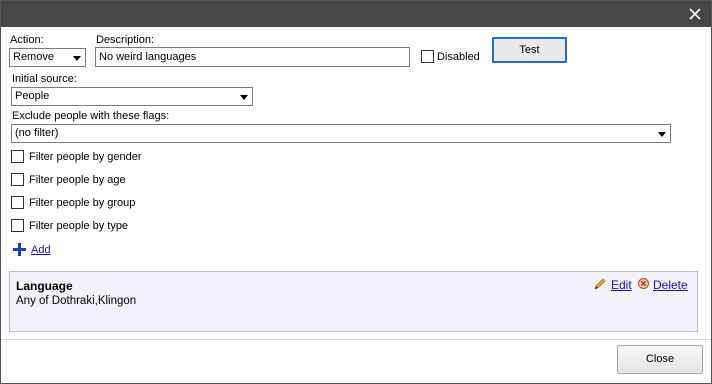  What do you see at coordinates (41, 250) in the screenshot?
I see `add-link: Add` at bounding box center [41, 250].